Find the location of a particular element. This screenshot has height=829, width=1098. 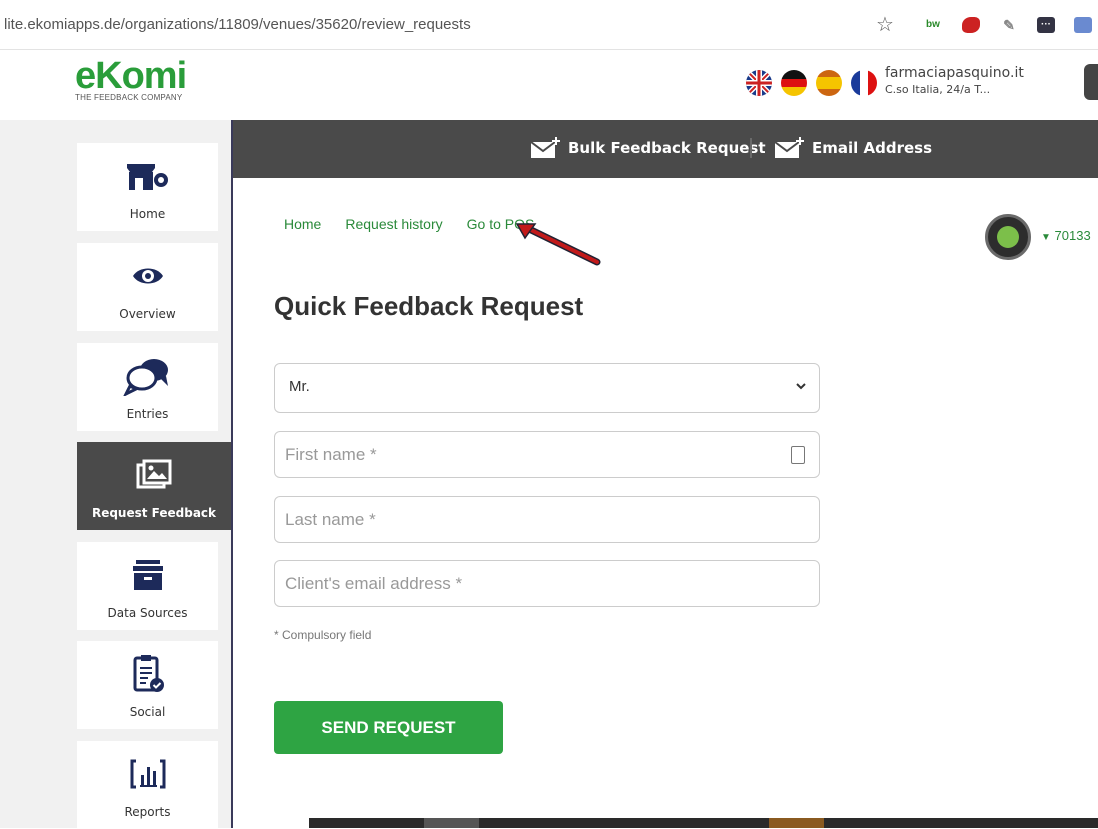

sidebar-item-label: Request Feedback is located at coordinates (154, 513).